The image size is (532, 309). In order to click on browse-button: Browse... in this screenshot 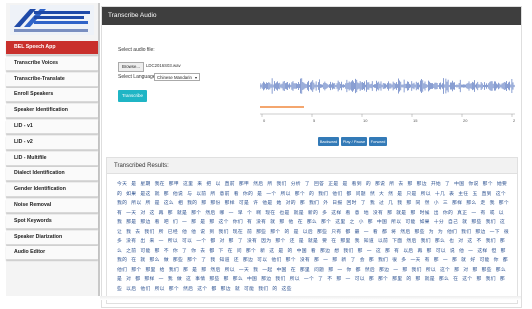, I will do `click(131, 67)`.